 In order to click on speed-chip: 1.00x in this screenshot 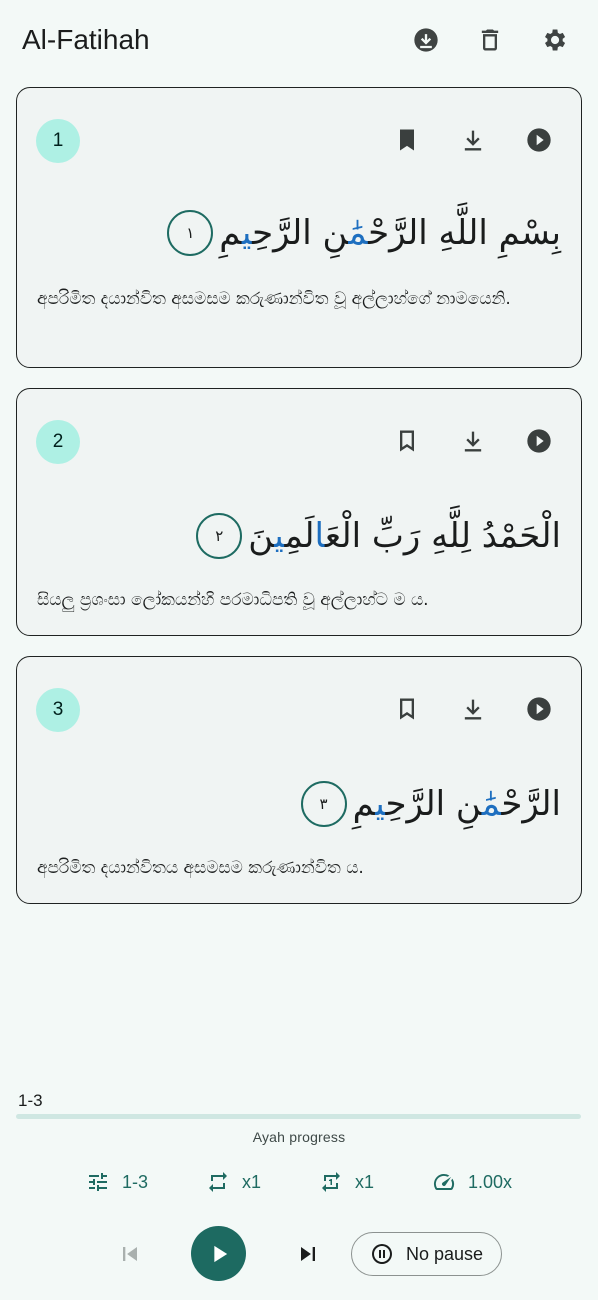, I will do `click(472, 1182)`.